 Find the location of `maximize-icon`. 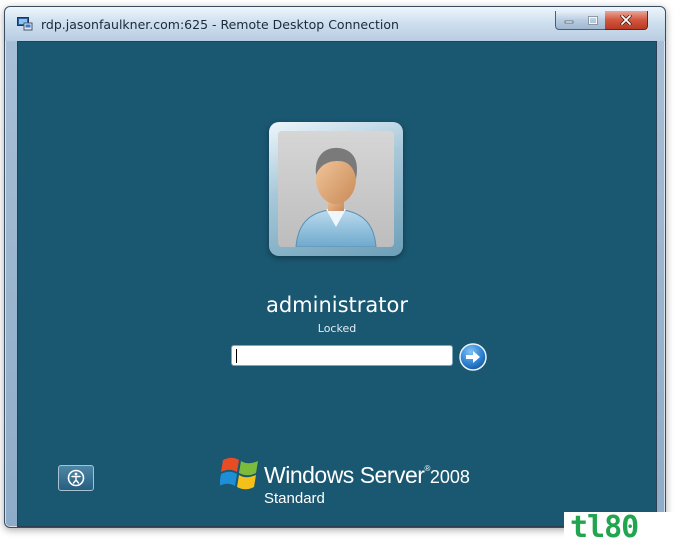

maximize-icon is located at coordinates (592, 20).